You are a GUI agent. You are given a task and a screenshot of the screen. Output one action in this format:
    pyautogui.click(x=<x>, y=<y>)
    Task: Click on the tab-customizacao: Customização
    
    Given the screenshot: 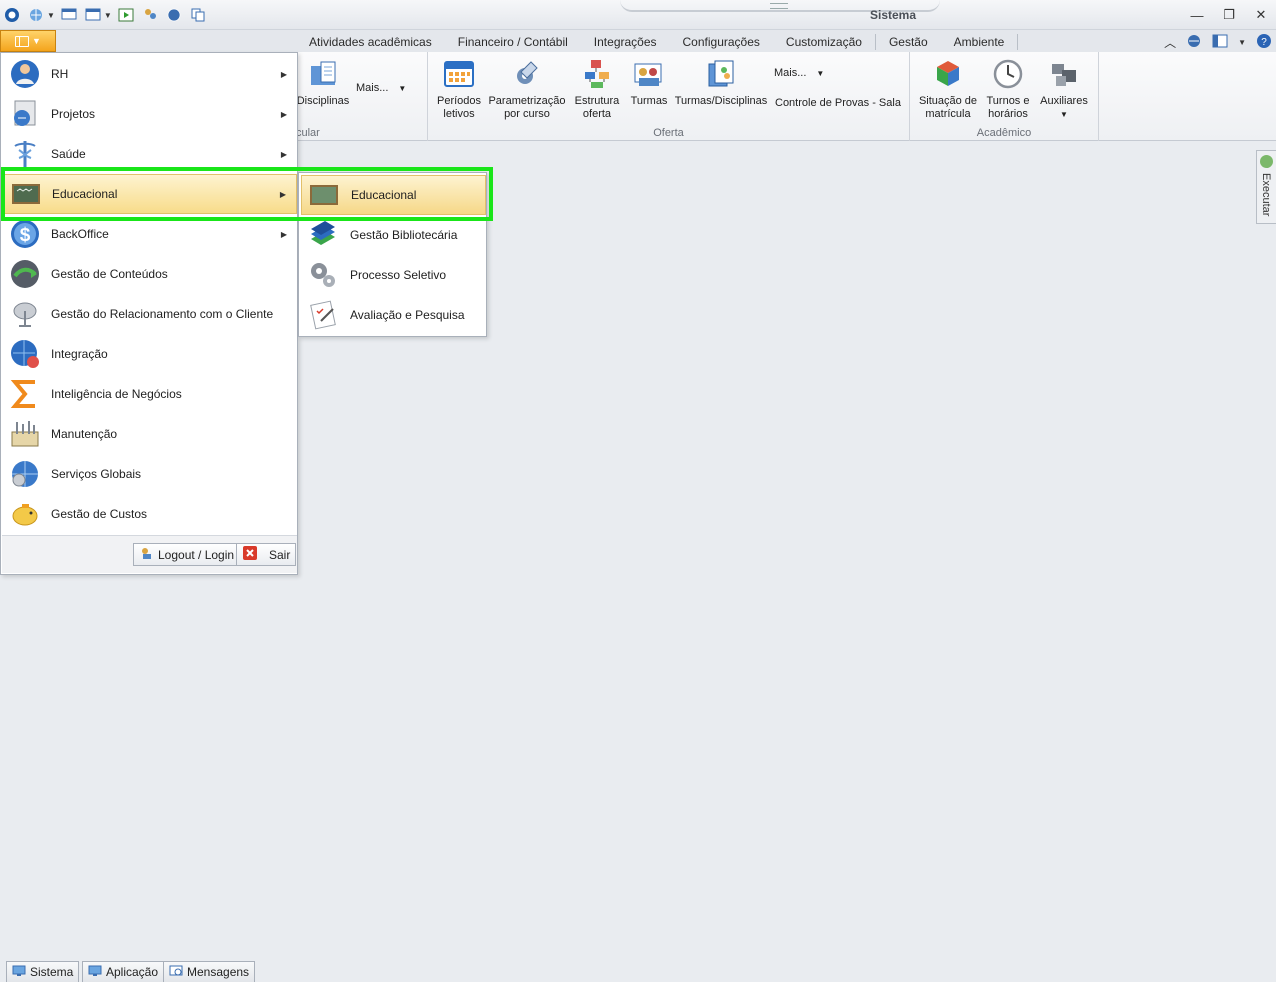 What is the action you would take?
    pyautogui.click(x=824, y=42)
    